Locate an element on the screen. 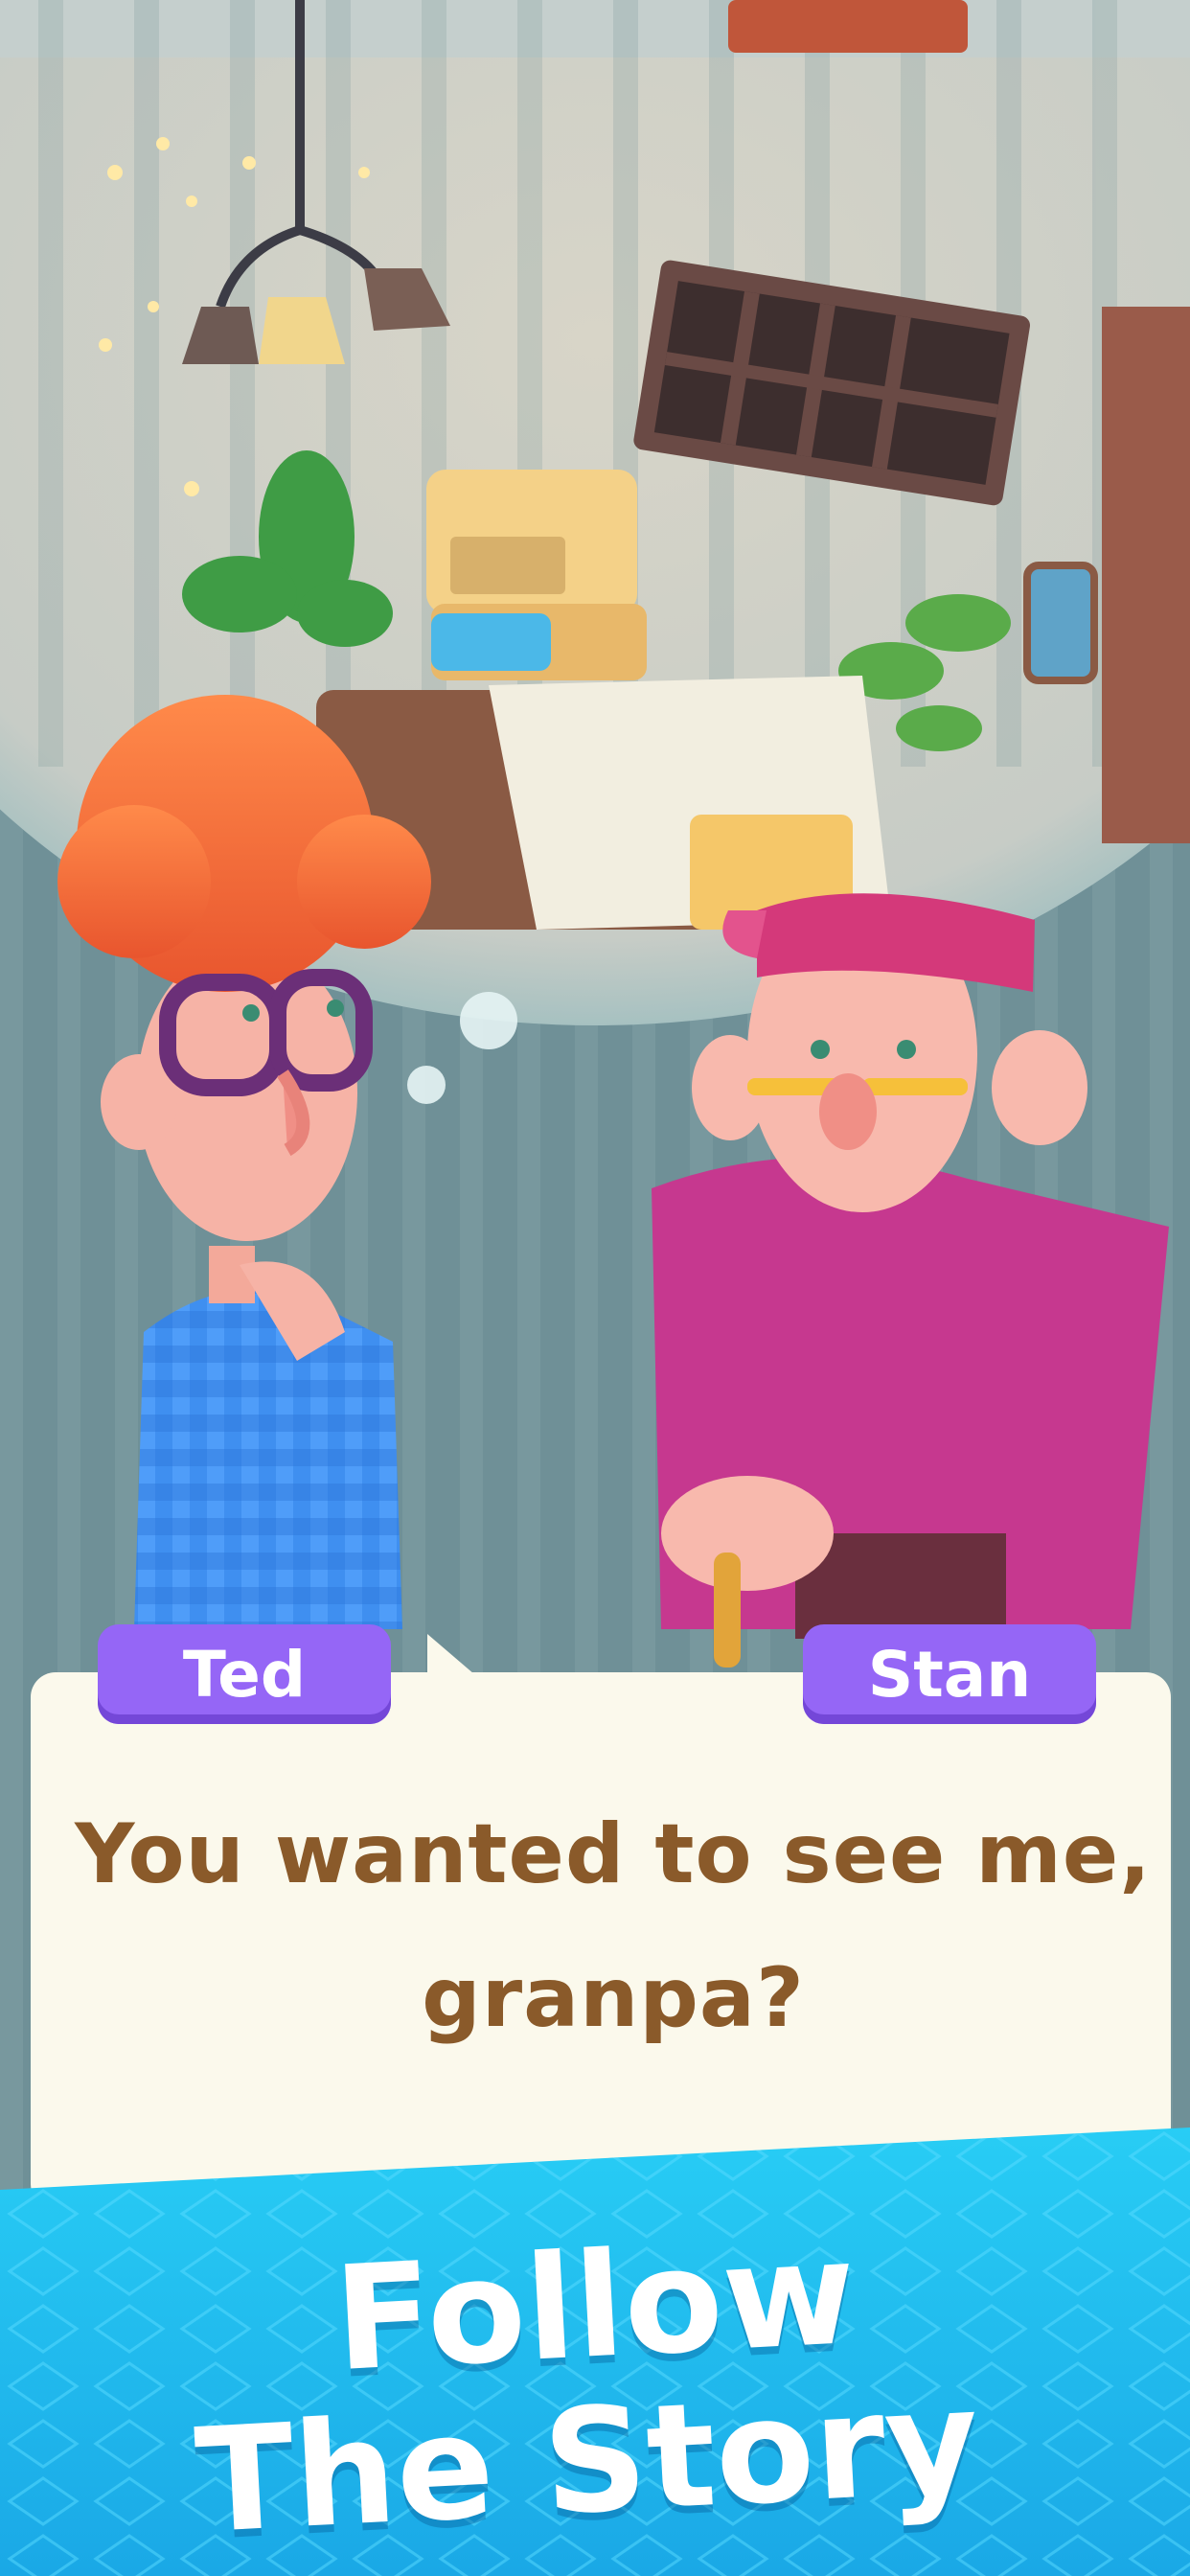 The image size is (1190, 2576). dialog-text: You wanted to see me, granpa? is located at coordinates (613, 1926).